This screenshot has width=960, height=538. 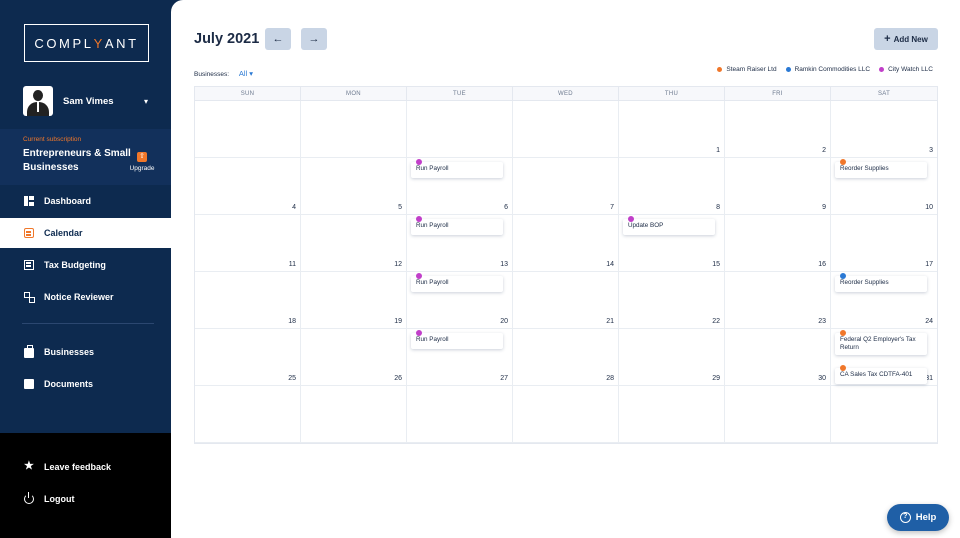 I want to click on day-number: 29, so click(x=716, y=378).